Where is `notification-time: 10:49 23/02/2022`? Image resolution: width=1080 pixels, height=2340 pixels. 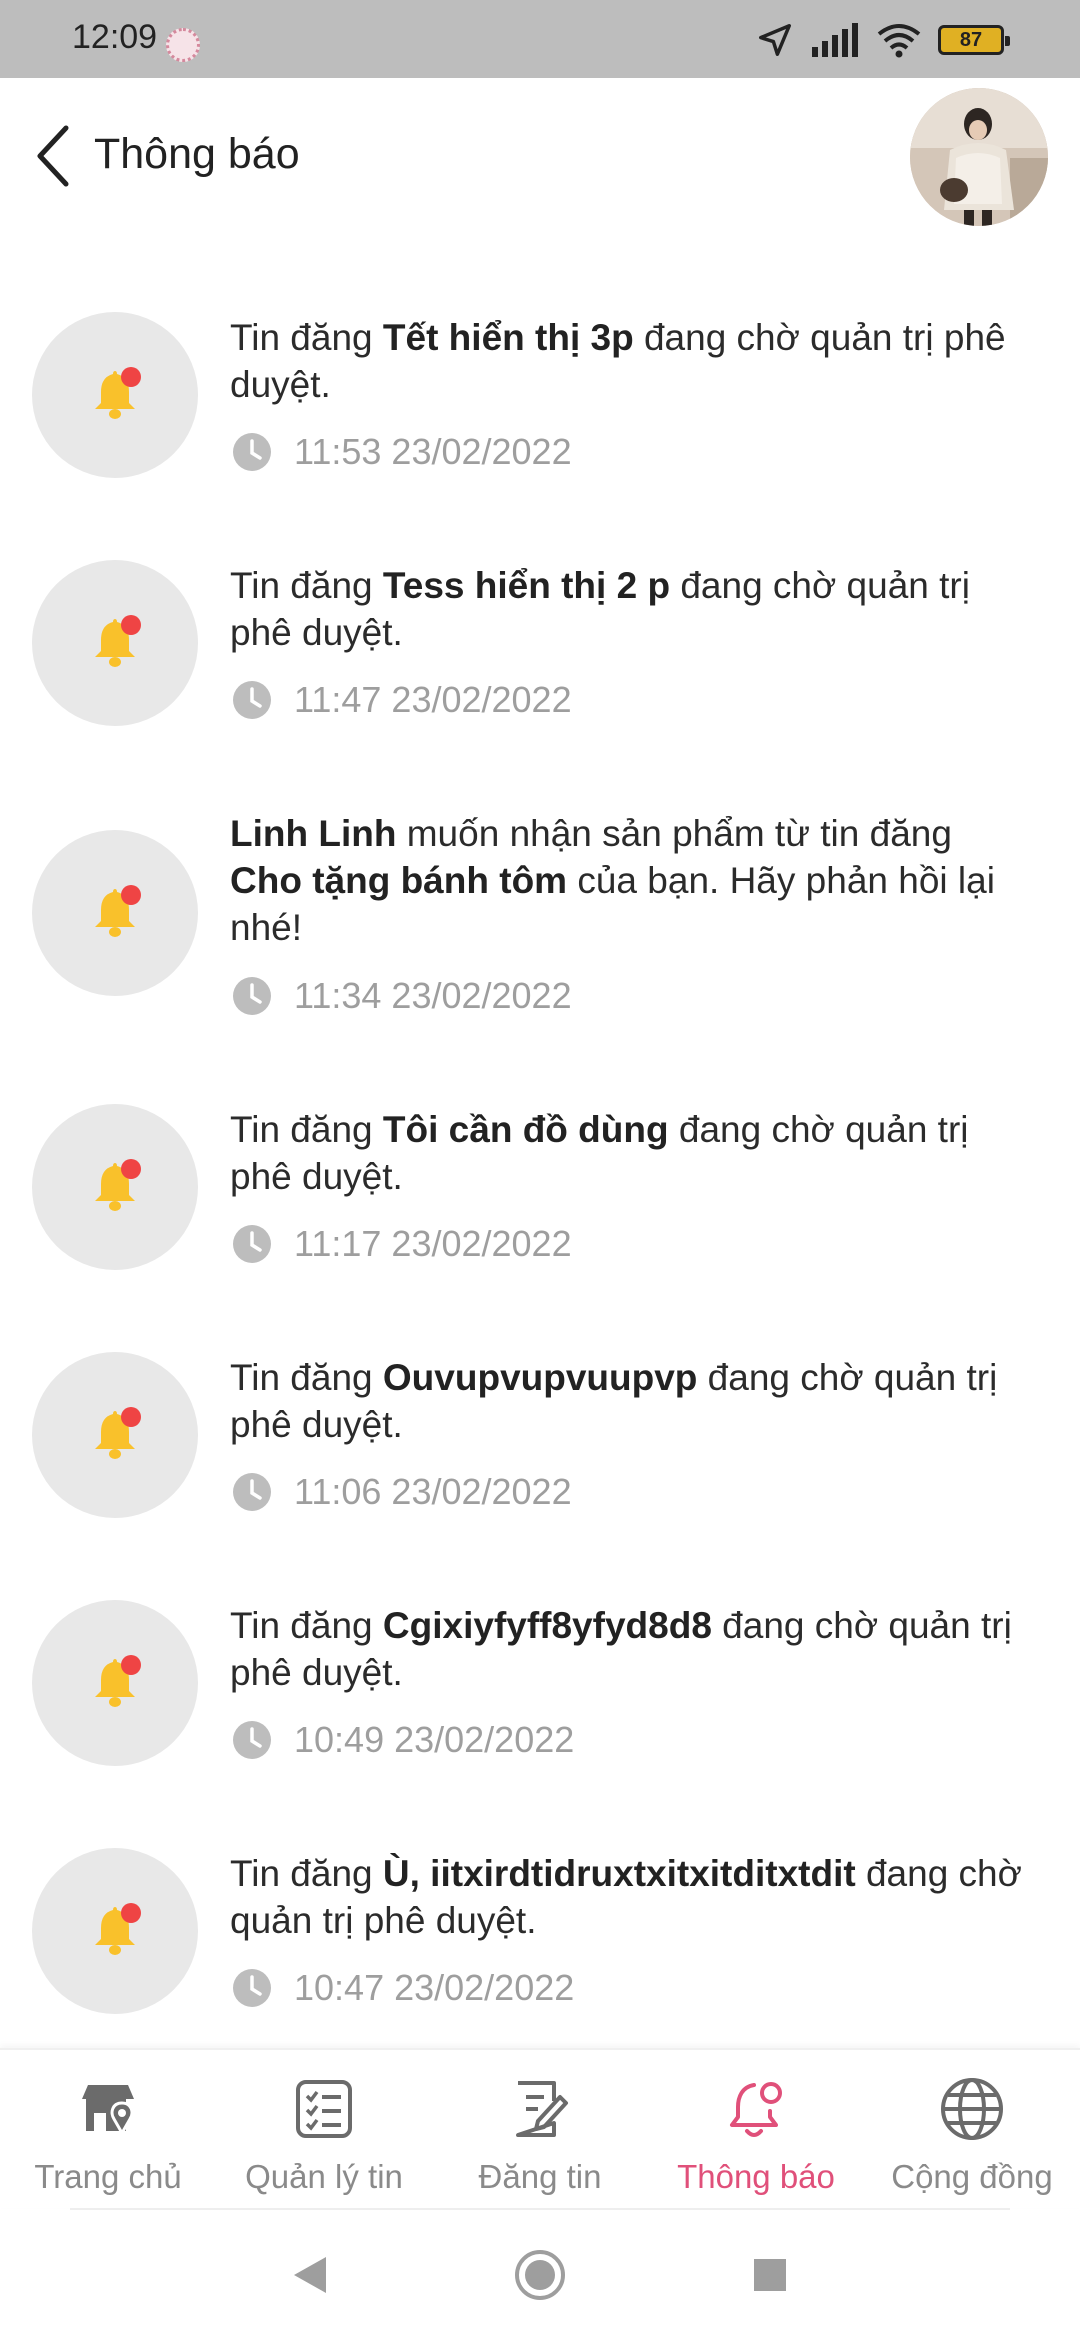
notification-time: 10:49 23/02/2022 is located at coordinates (403, 1740).